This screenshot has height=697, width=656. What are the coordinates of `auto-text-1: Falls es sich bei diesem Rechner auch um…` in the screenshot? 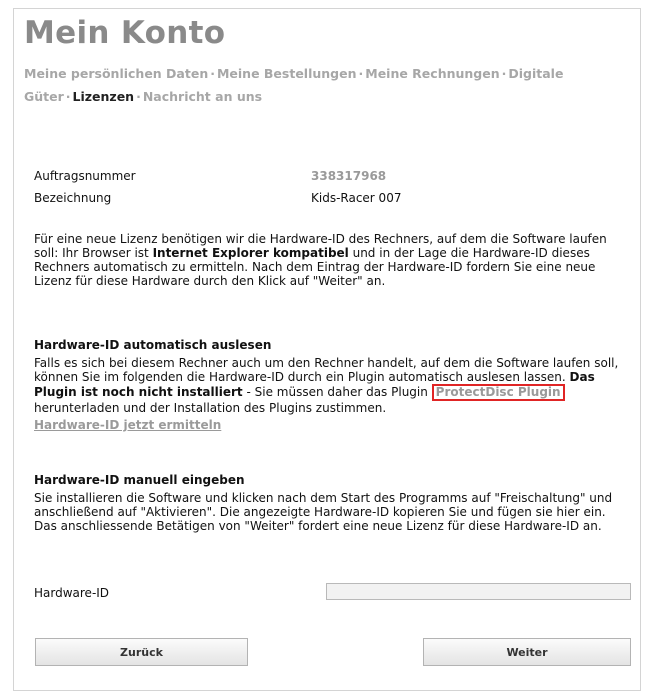 It's located at (326, 370).